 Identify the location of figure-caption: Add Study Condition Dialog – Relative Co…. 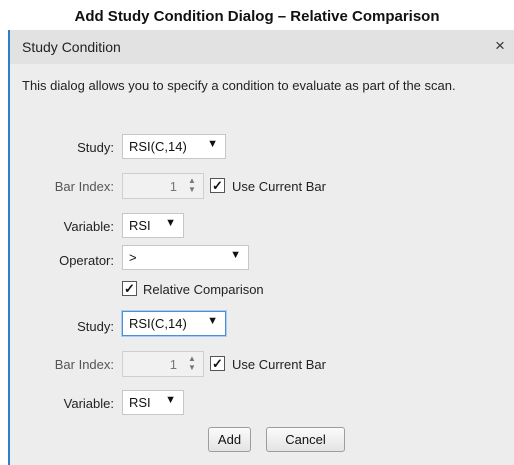
(257, 16).